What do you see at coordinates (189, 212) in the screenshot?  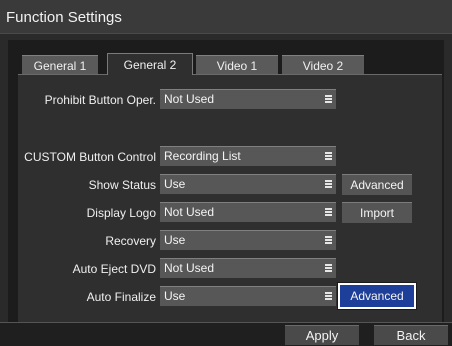 I see `display-logo-value: Not Used` at bounding box center [189, 212].